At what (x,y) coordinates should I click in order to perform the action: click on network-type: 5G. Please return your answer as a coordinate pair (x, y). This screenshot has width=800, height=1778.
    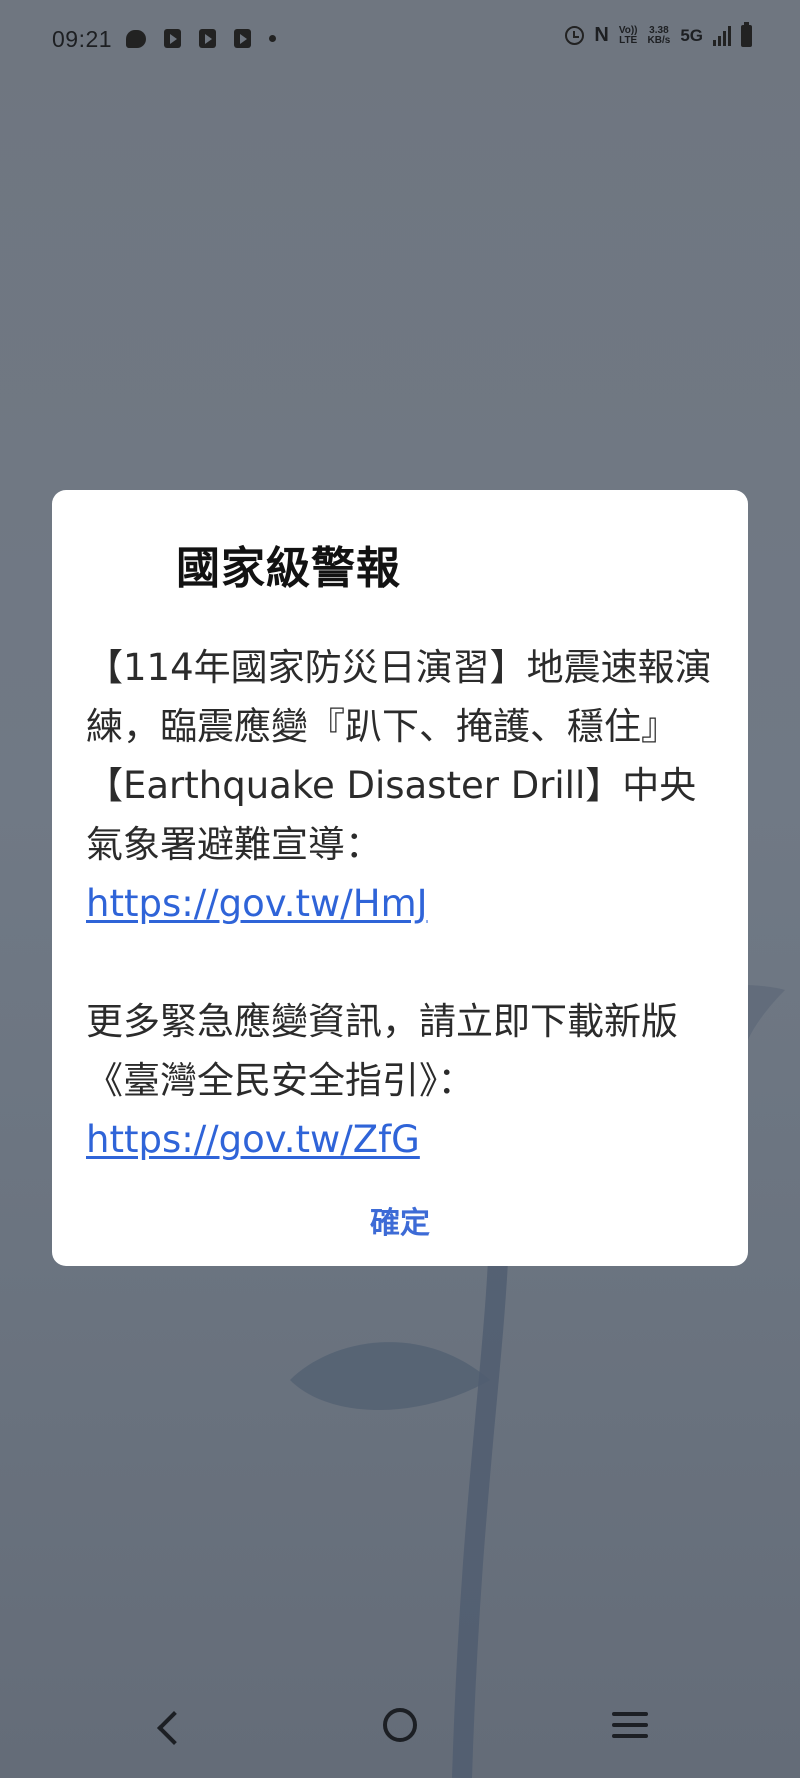
    Looking at the image, I should click on (691, 35).